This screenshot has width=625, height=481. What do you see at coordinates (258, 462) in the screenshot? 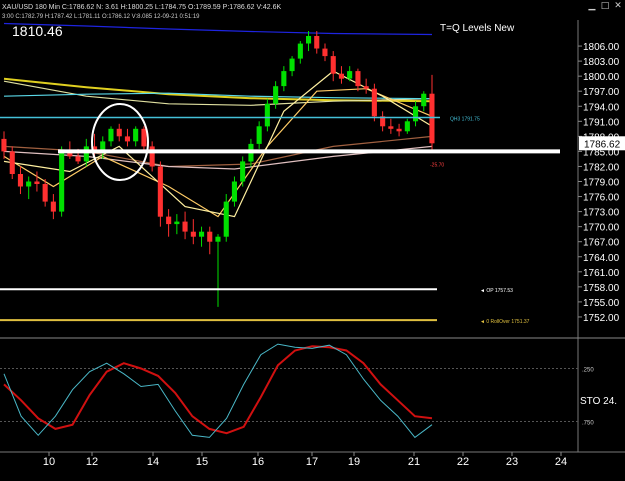
I see `time-tick-label: 16` at bounding box center [258, 462].